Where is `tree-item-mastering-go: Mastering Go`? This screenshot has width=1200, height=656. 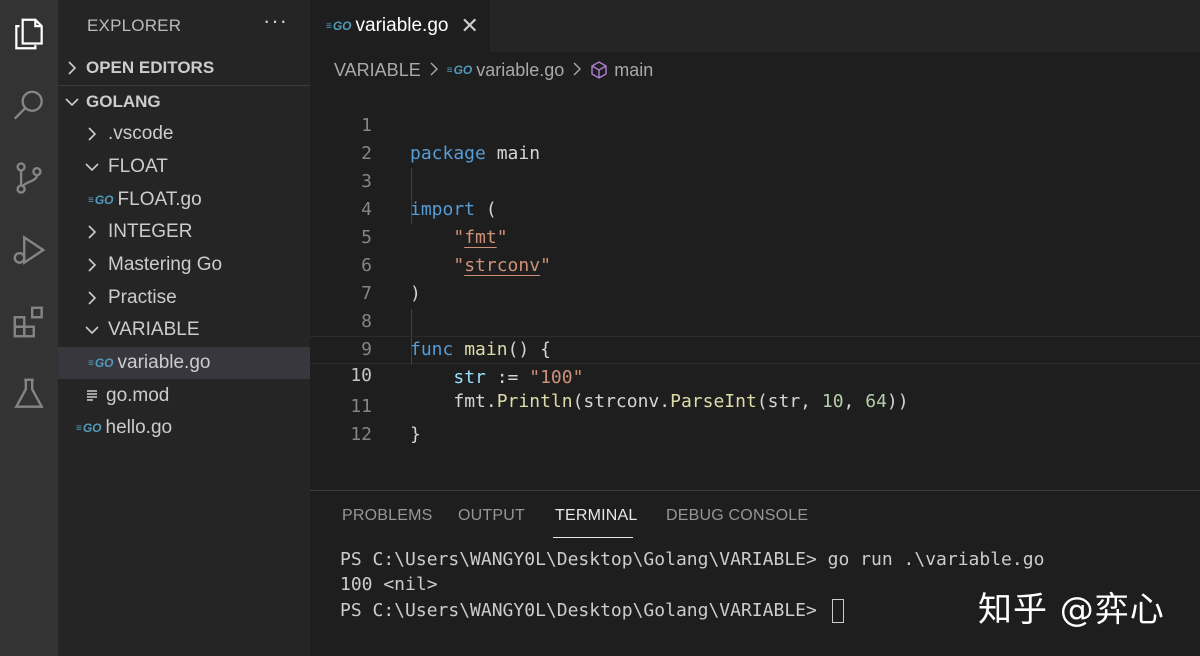 tree-item-mastering-go: Mastering Go is located at coordinates (184, 265).